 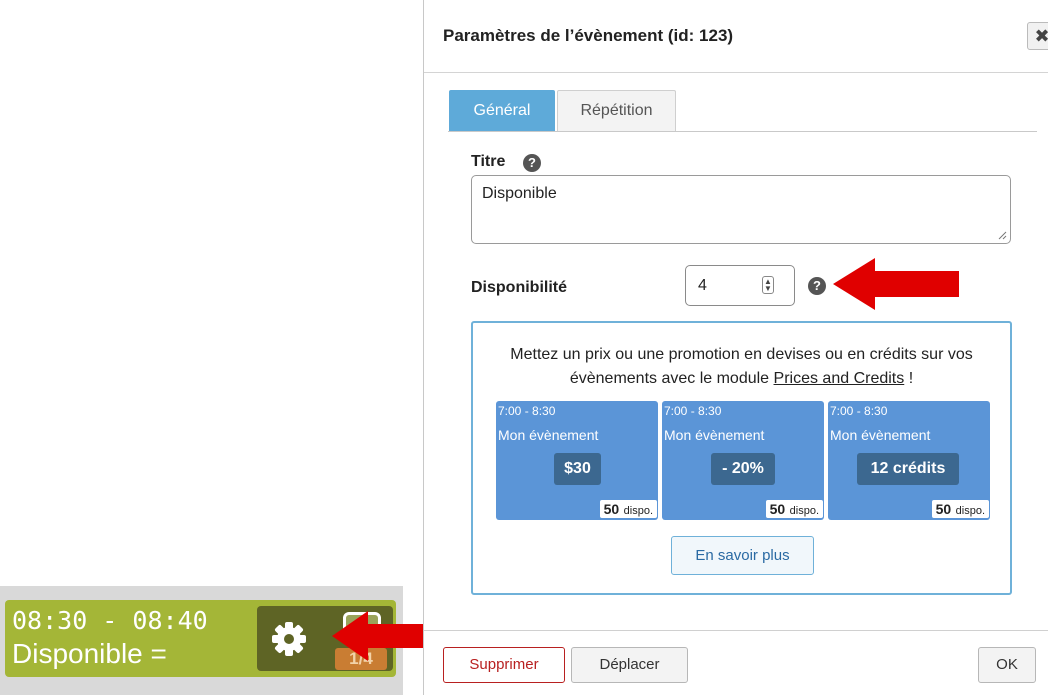 What do you see at coordinates (532, 163) in the screenshot?
I see `help-icon-title: ?` at bounding box center [532, 163].